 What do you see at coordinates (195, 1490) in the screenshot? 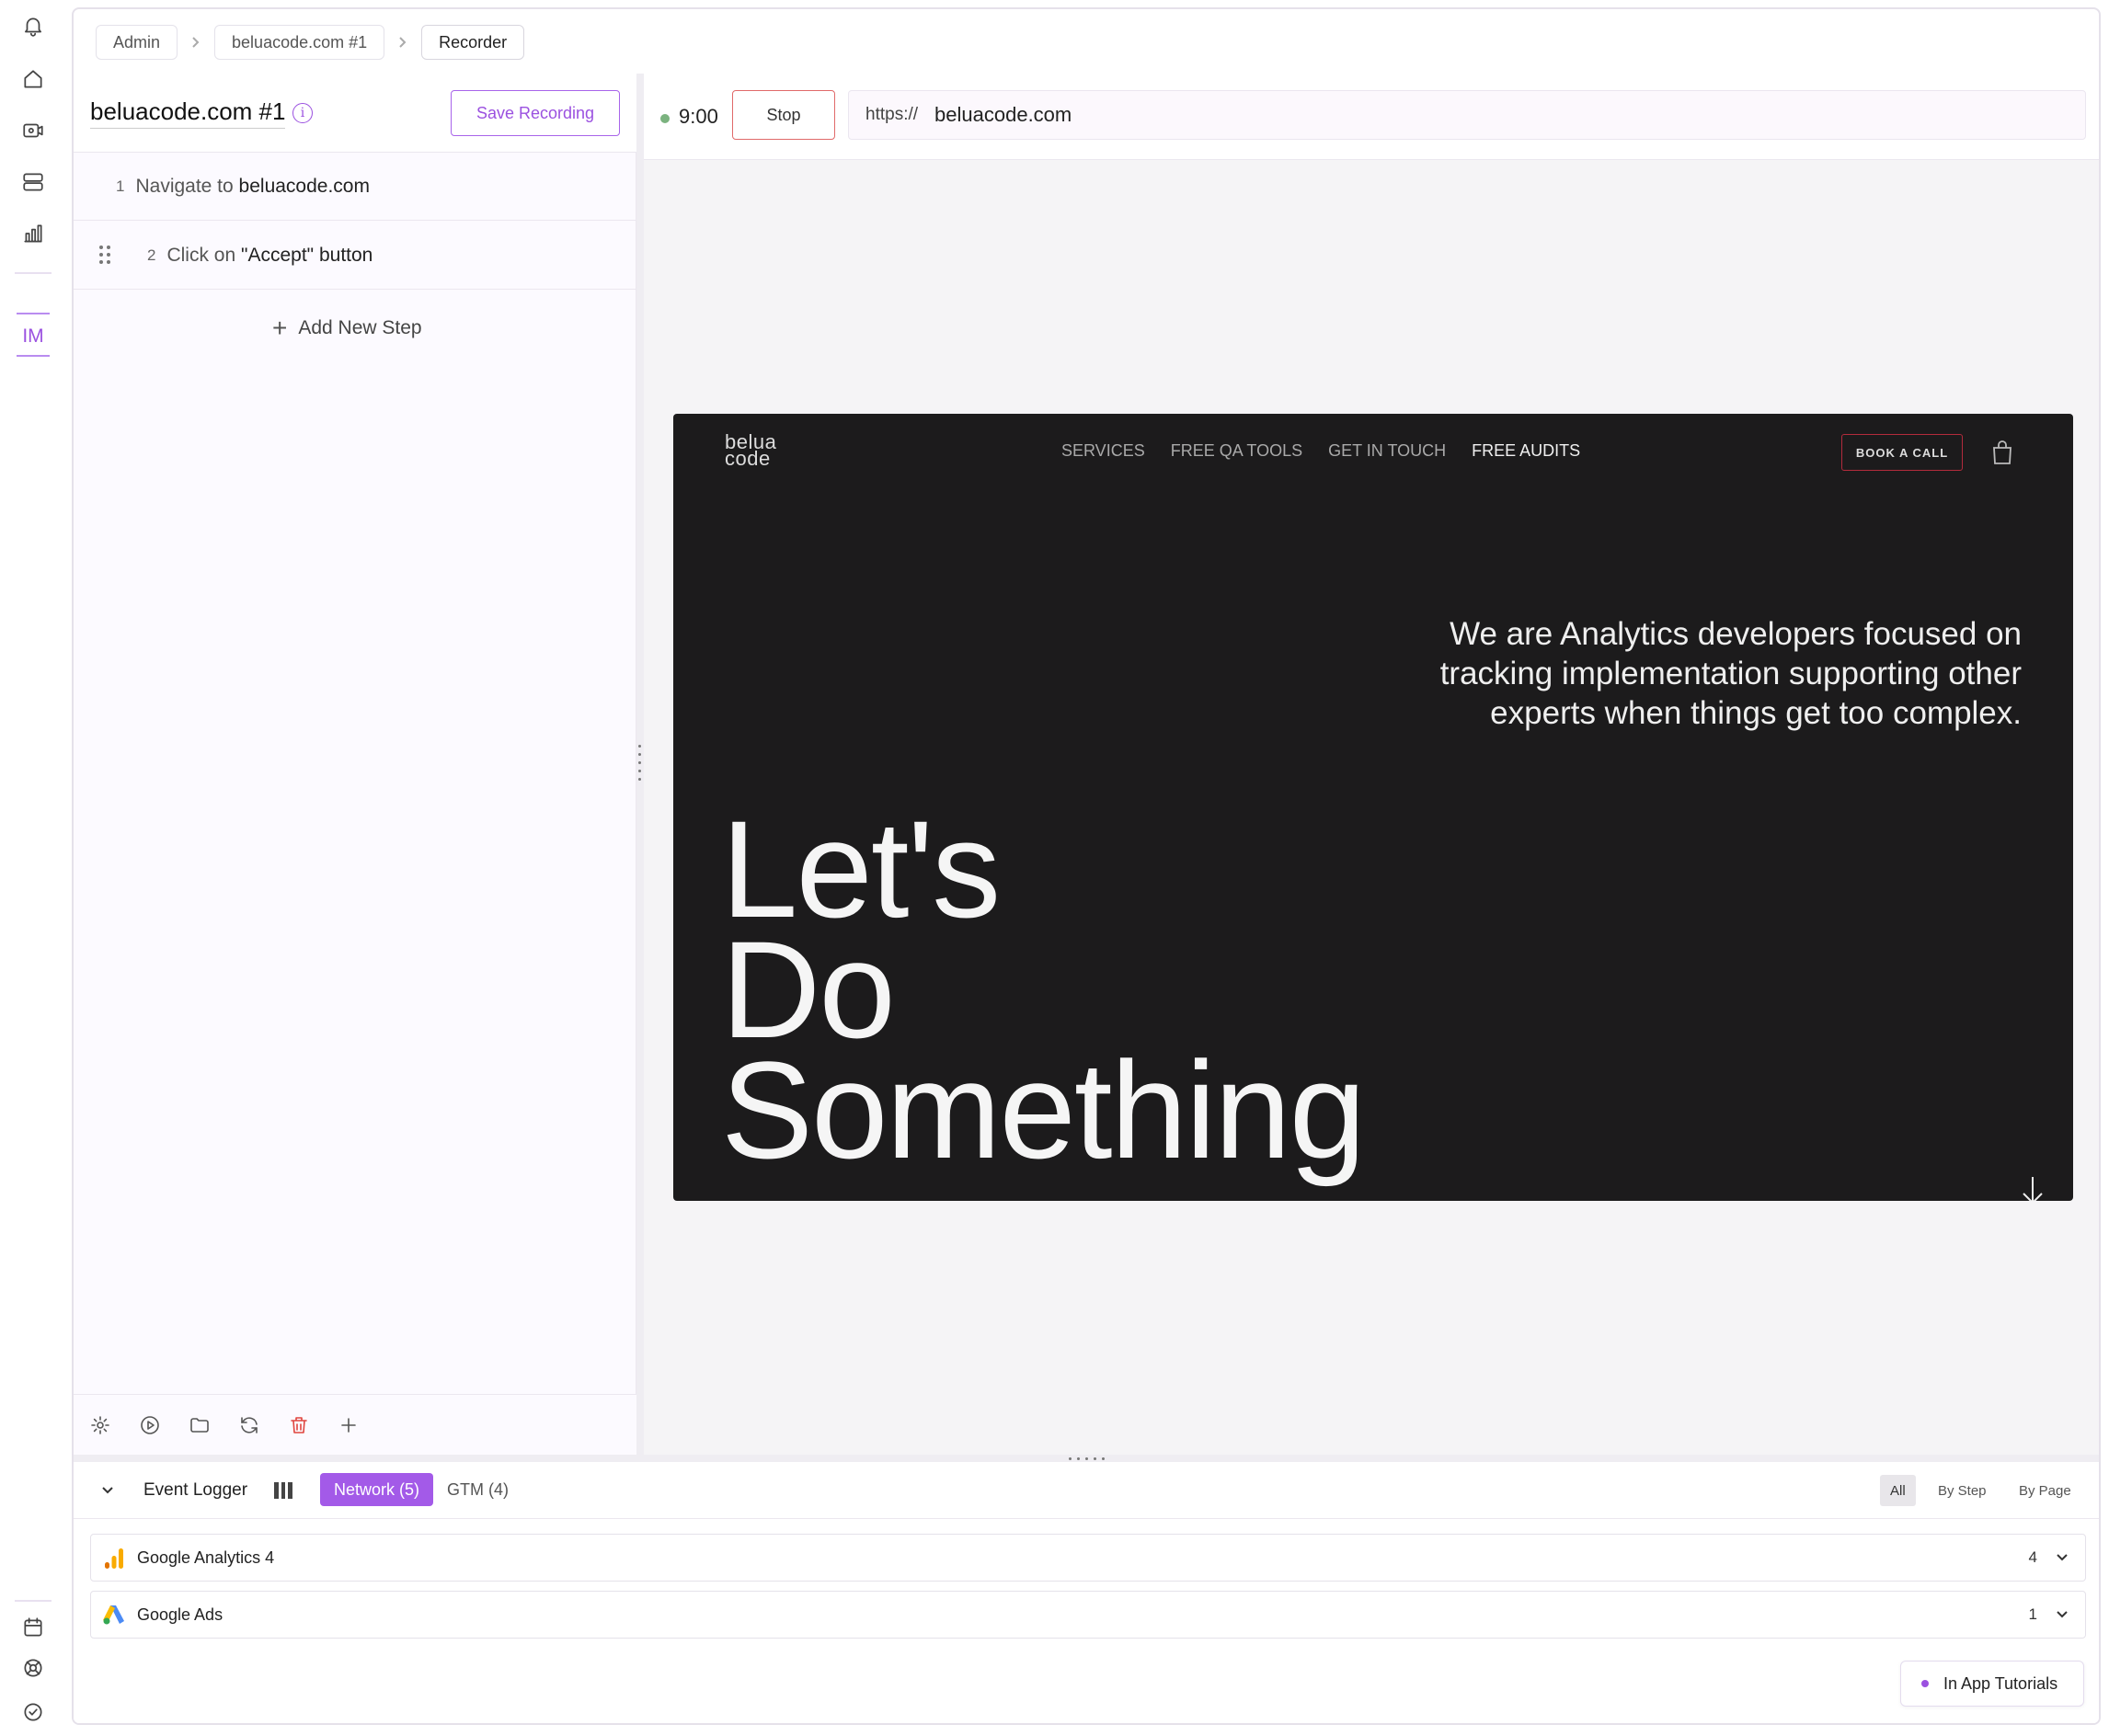
I see `event-logger-title: Event Logger` at bounding box center [195, 1490].